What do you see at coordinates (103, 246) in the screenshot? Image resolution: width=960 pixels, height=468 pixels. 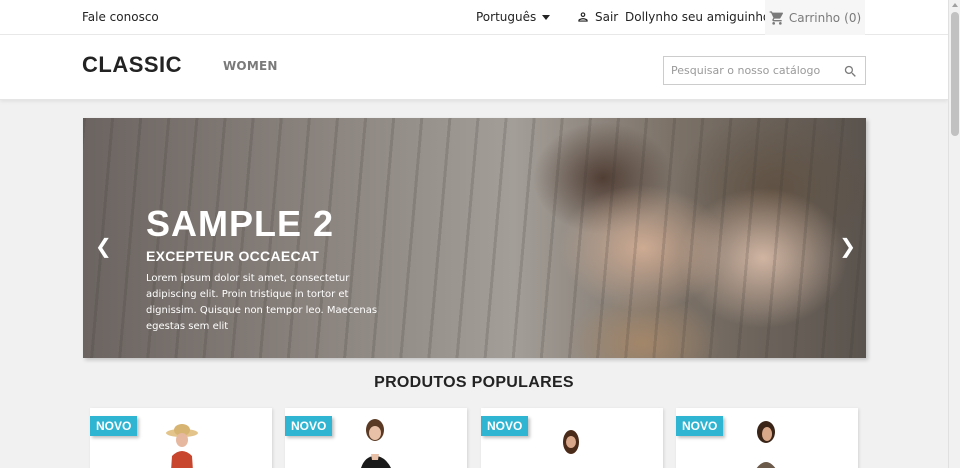 I see `chevron-left-icon: ❮` at bounding box center [103, 246].